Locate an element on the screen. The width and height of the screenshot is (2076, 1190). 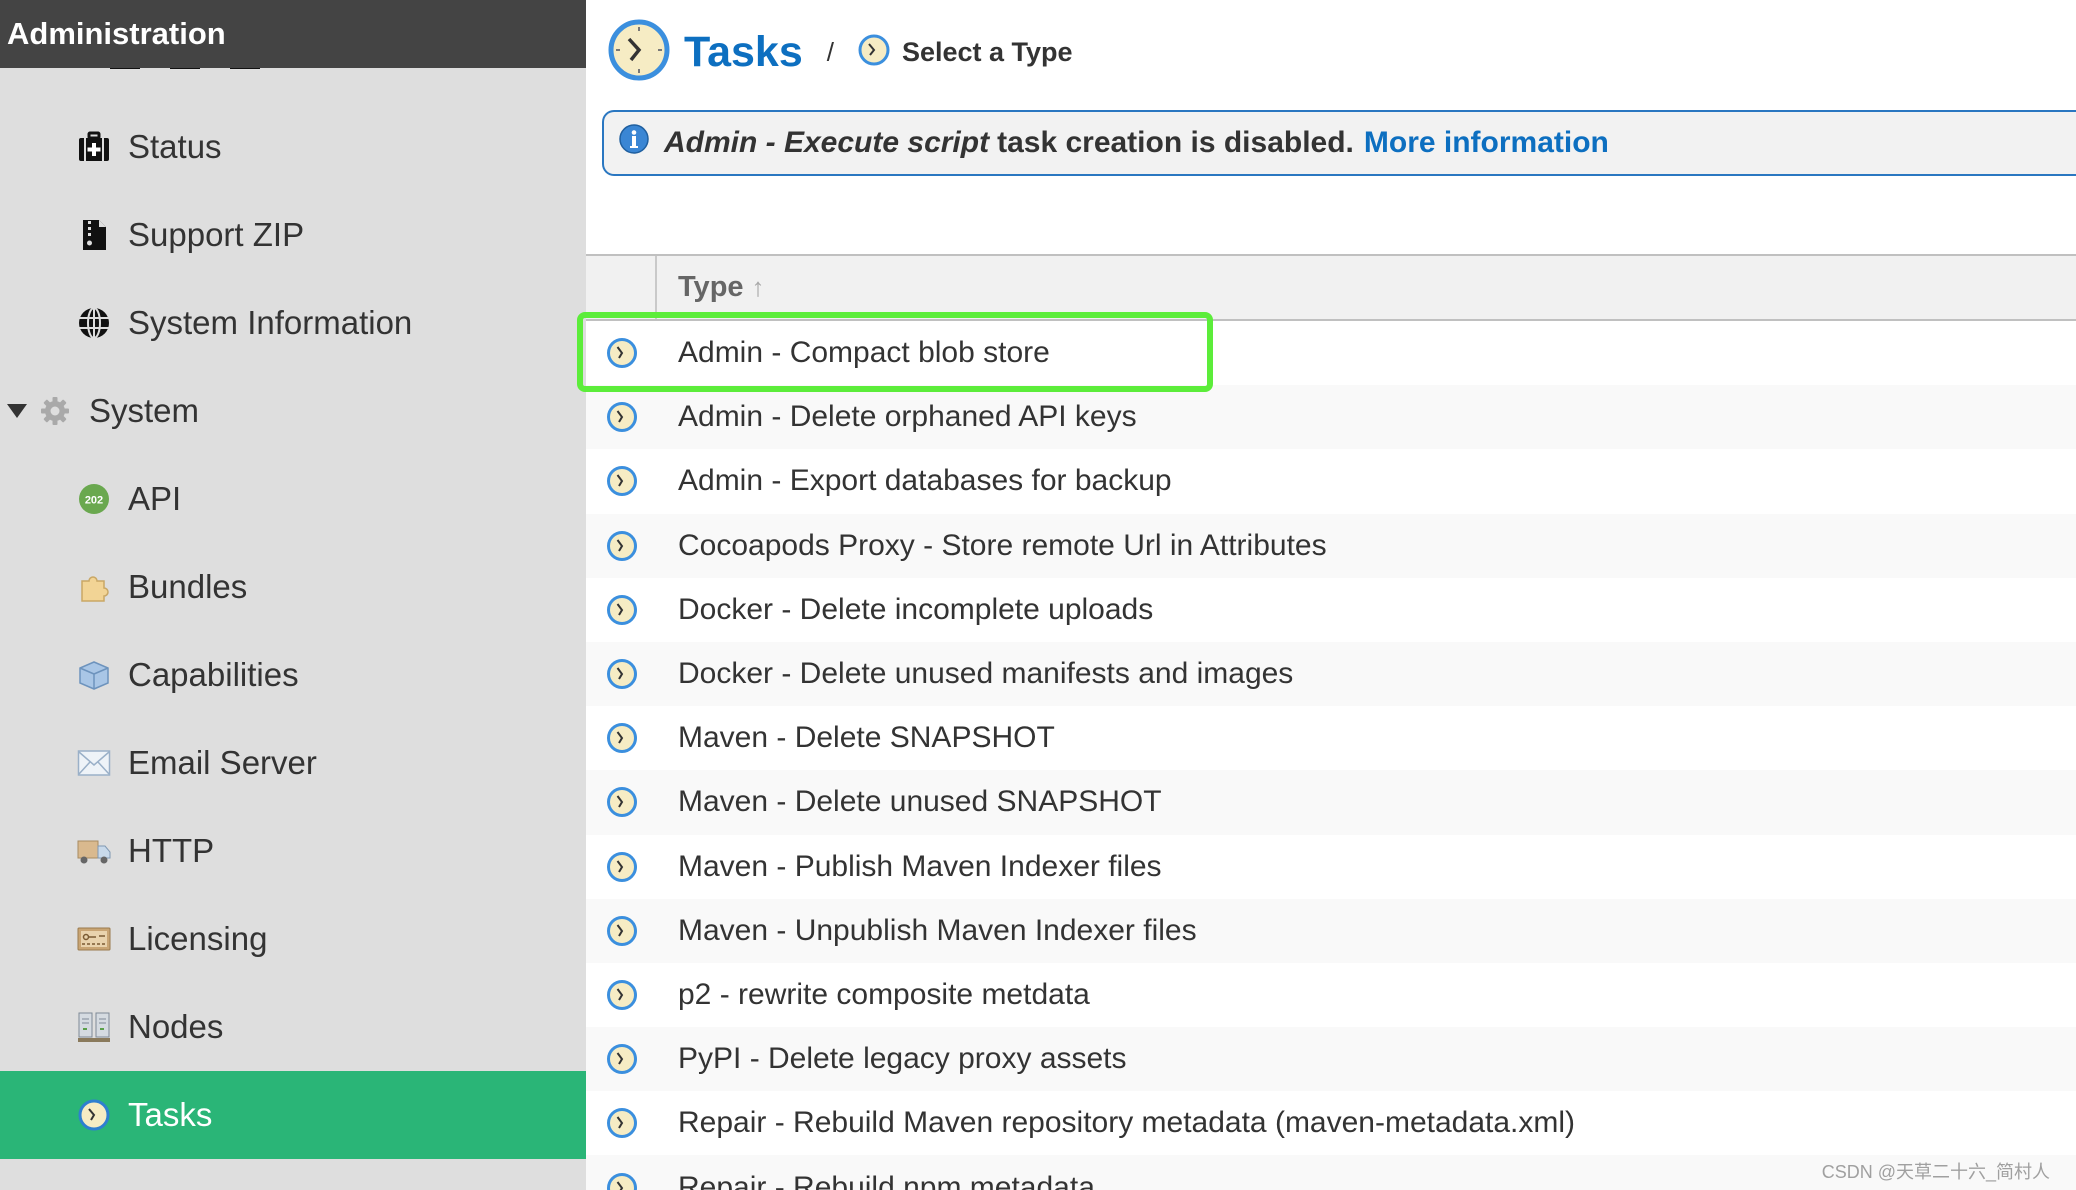
sidebar-item-label: Capabilities is located at coordinates (213, 674).